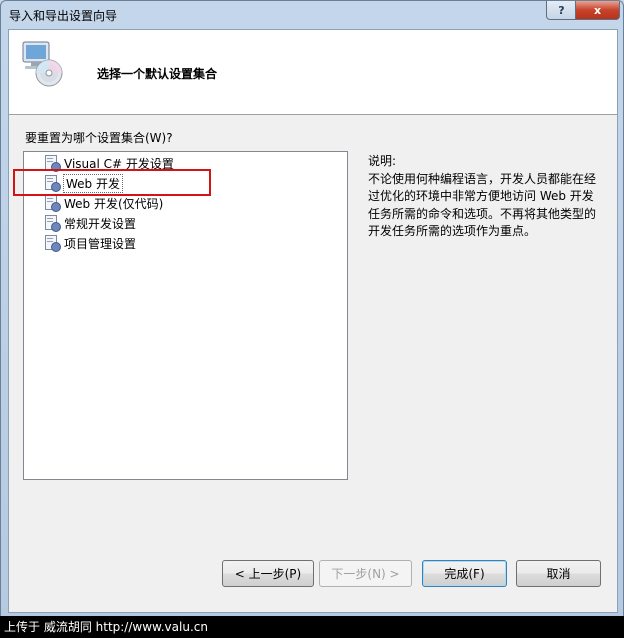 Image resolution: width=624 pixels, height=638 pixels. I want to click on settings-prompt-label: 要重置为哪个设置集合(W)?, so click(99, 138).